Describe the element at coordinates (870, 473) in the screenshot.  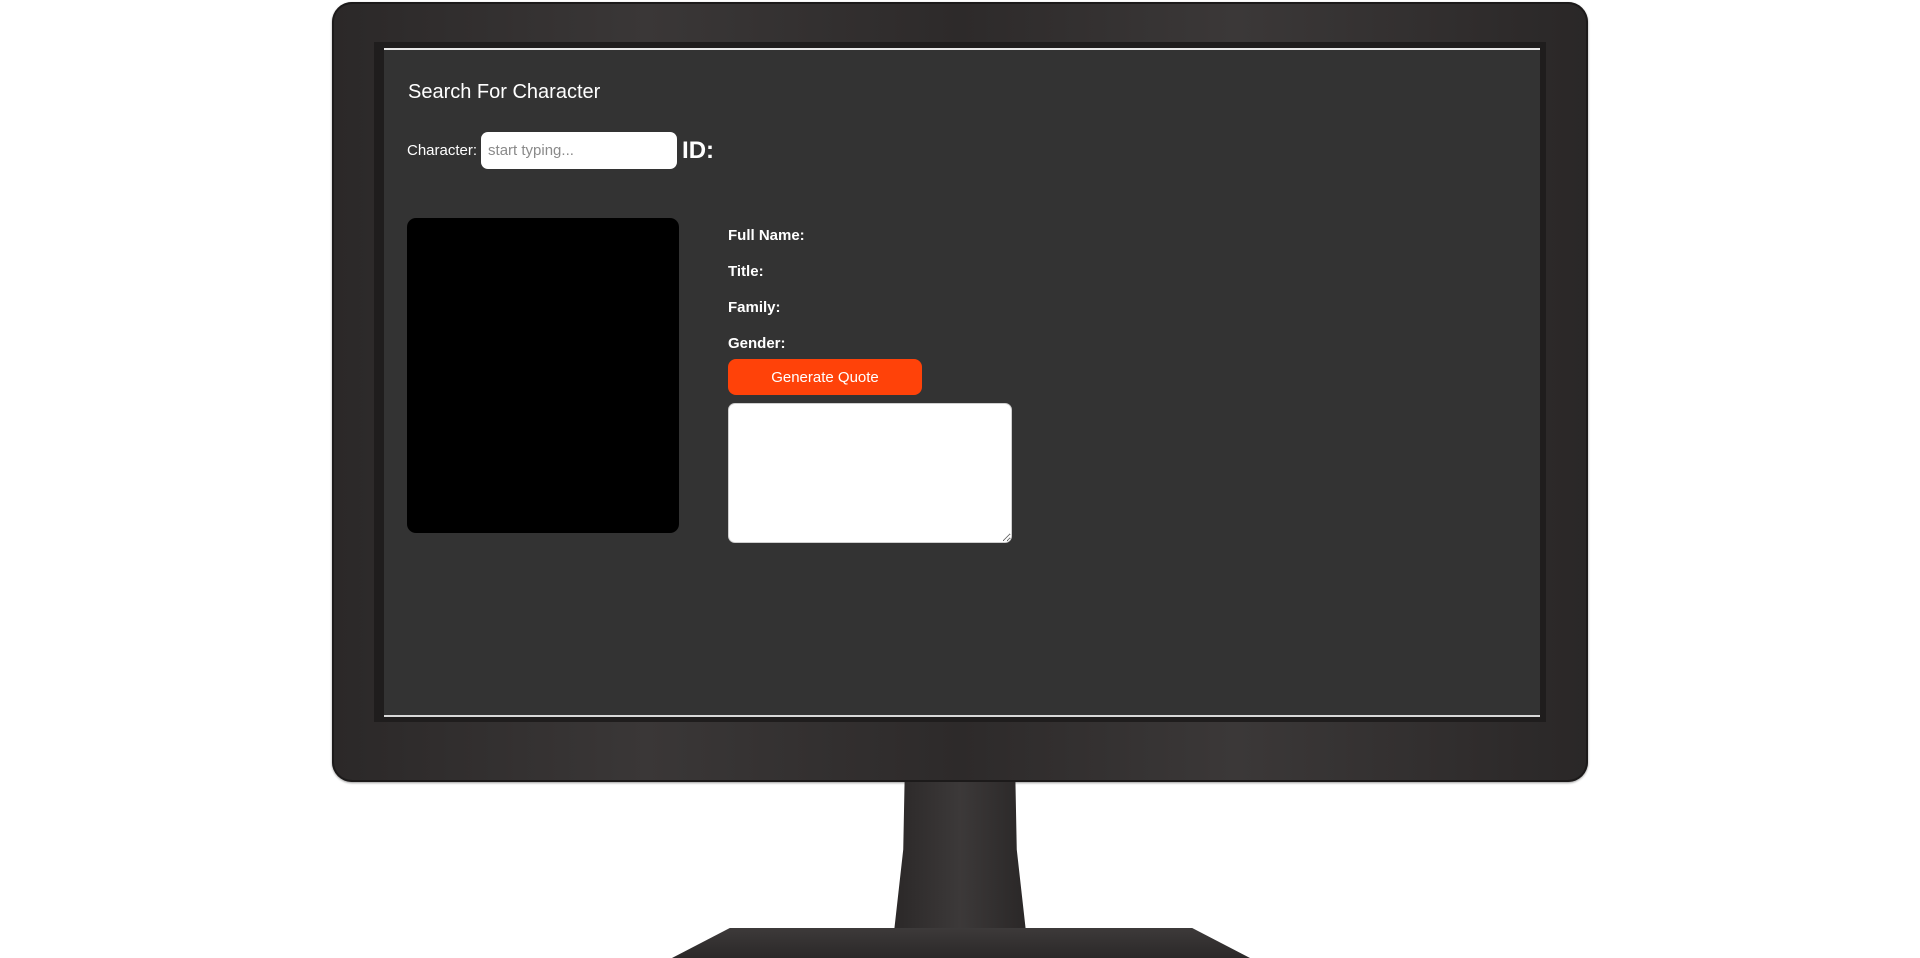
I see `quote-textarea` at that location.